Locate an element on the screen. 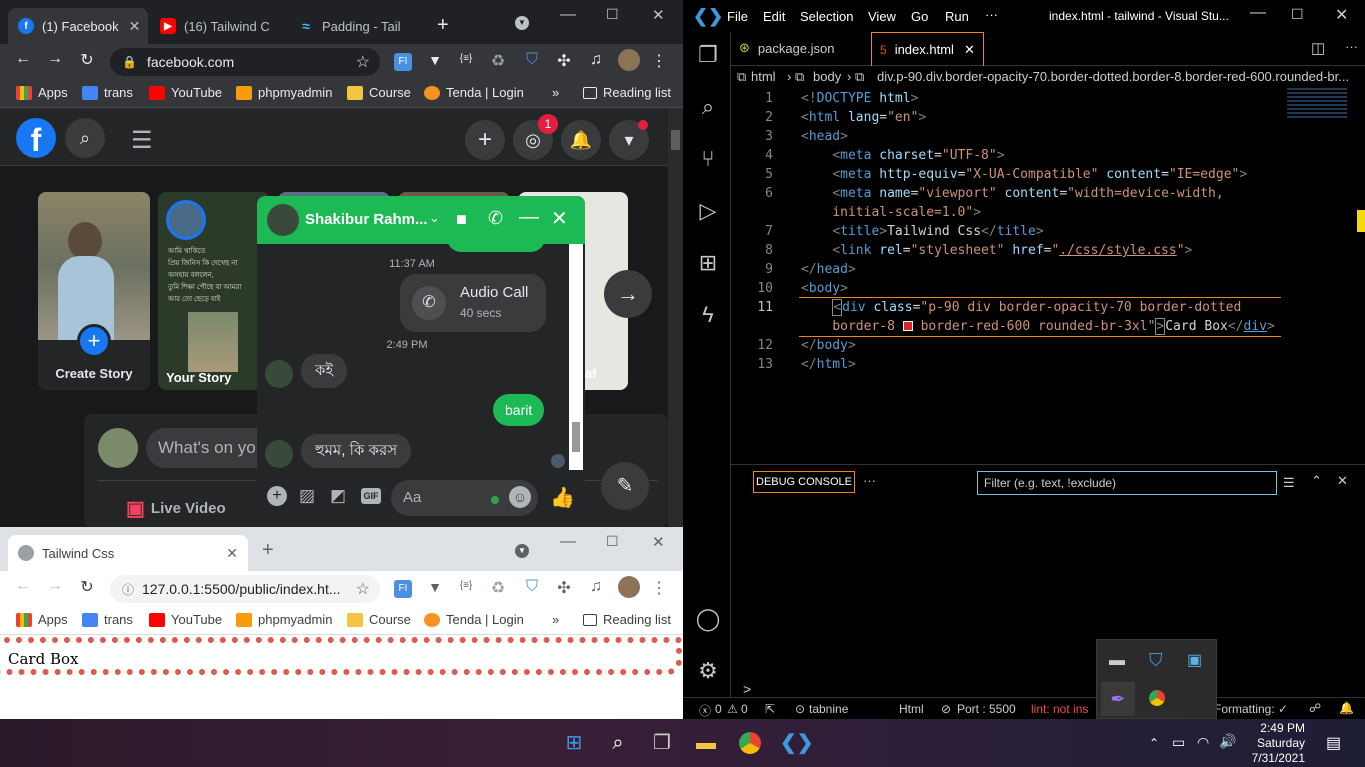 Image resolution: width=1365 pixels, height=767 pixels. profile-avatar is located at coordinates (629, 60).